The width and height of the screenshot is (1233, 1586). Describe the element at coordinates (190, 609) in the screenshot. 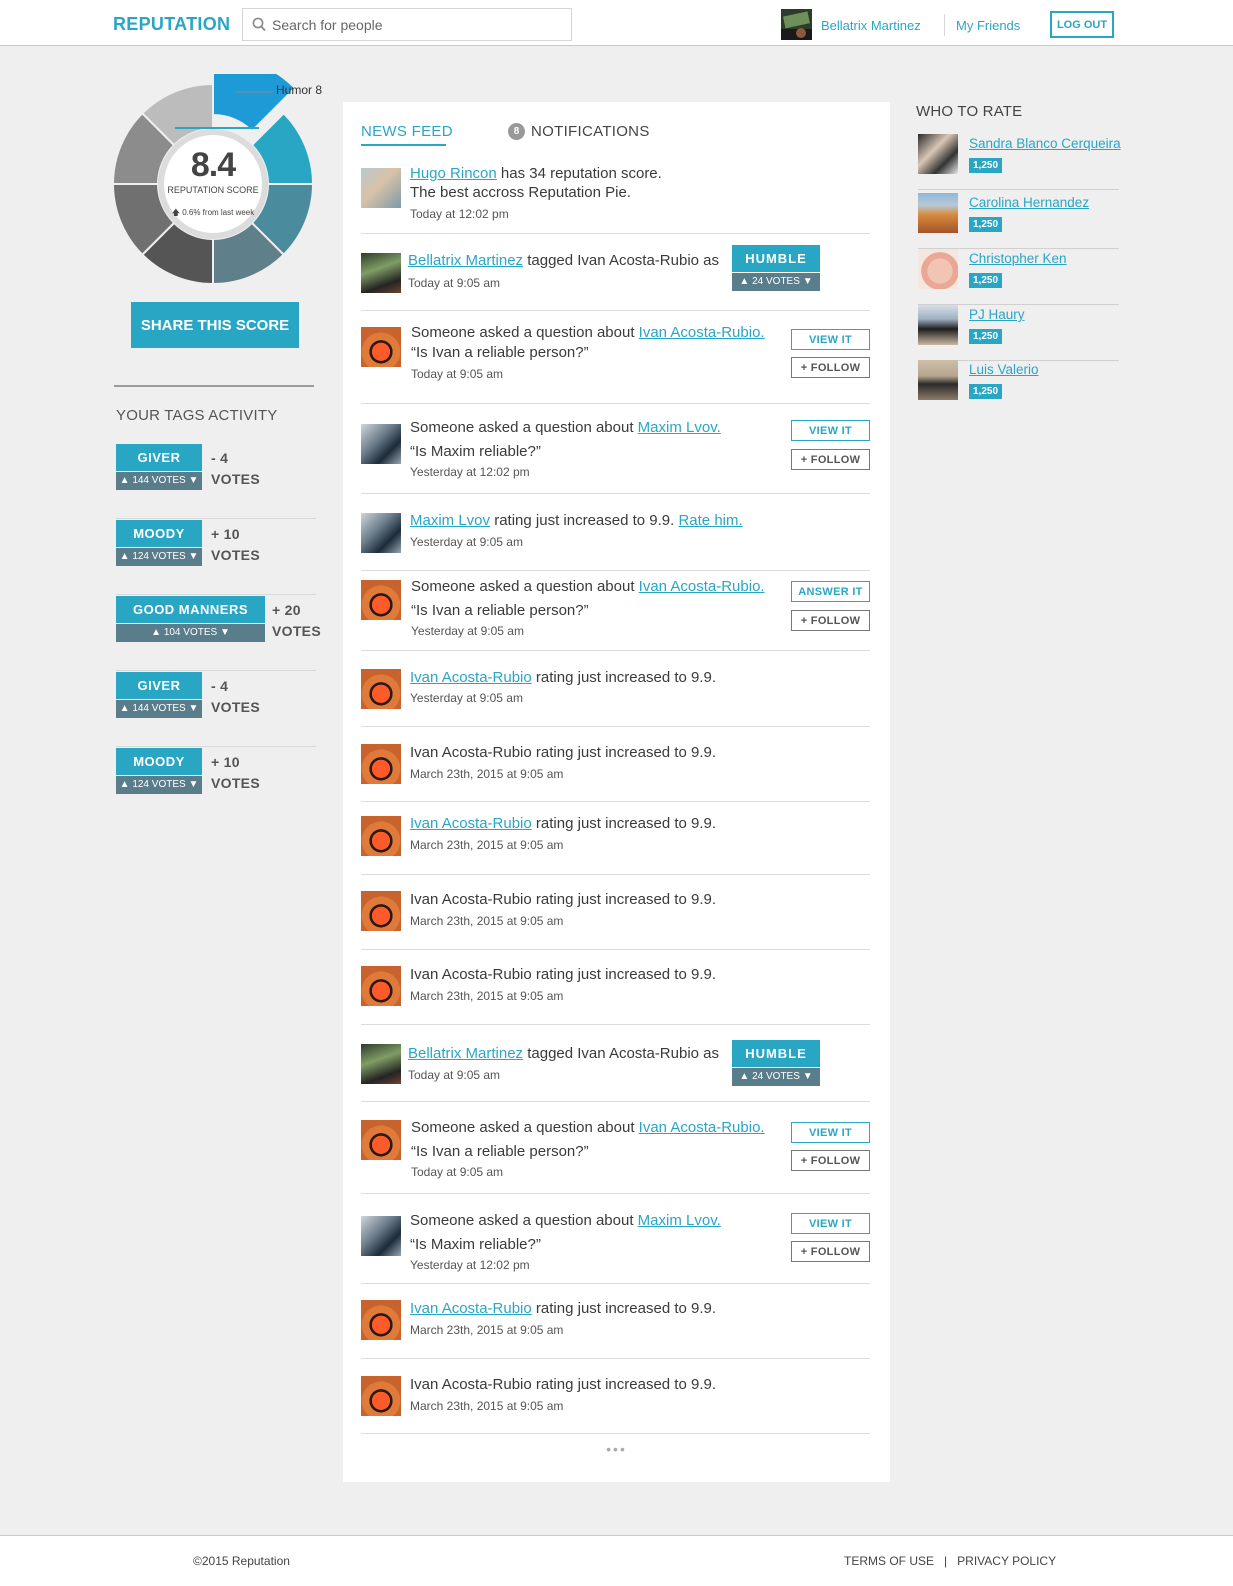

I see `tag-label: GOOD MANNERS` at that location.